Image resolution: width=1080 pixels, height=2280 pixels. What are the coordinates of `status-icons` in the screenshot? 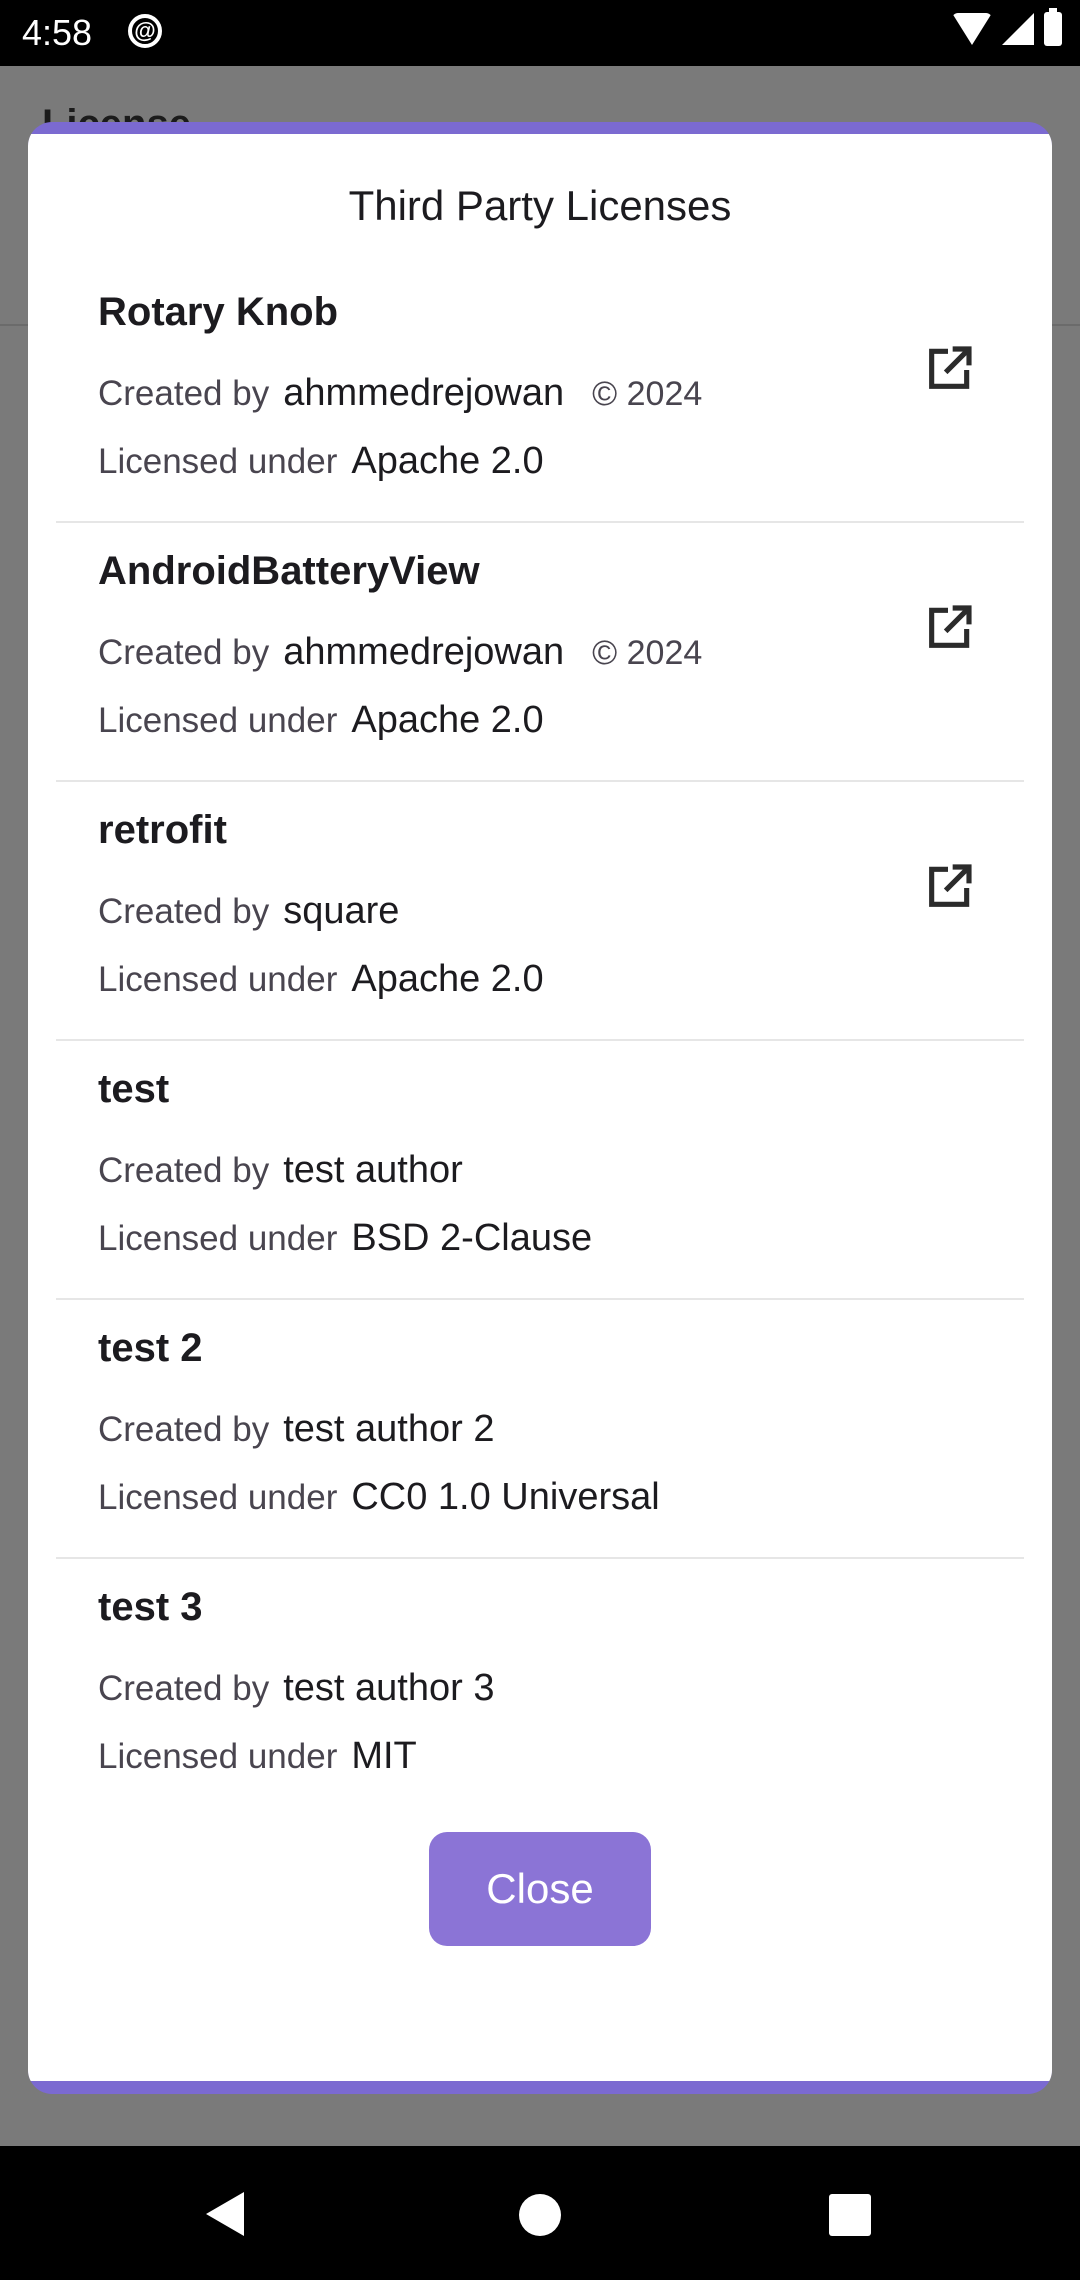 It's located at (1007, 27).